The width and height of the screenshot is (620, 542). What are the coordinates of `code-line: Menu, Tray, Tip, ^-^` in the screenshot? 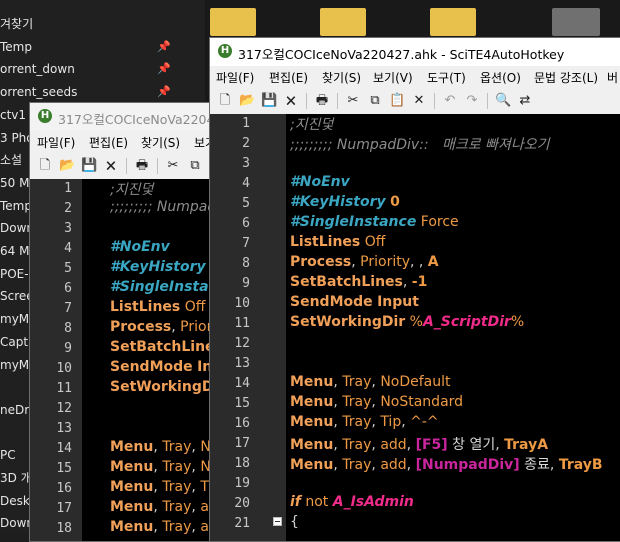 It's located at (364, 422).